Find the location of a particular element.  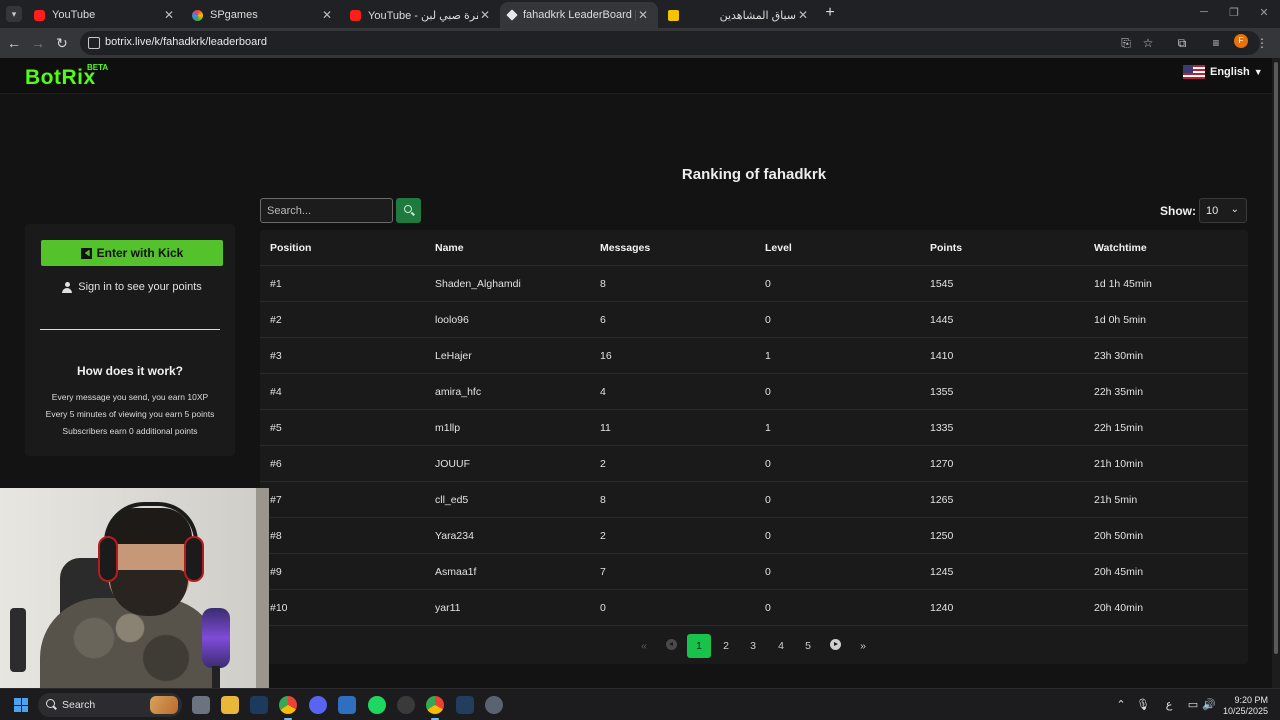

table-row: #1 Shaden_Alghamdi 8 0 1545 1d 1h 45min is located at coordinates (754, 284).